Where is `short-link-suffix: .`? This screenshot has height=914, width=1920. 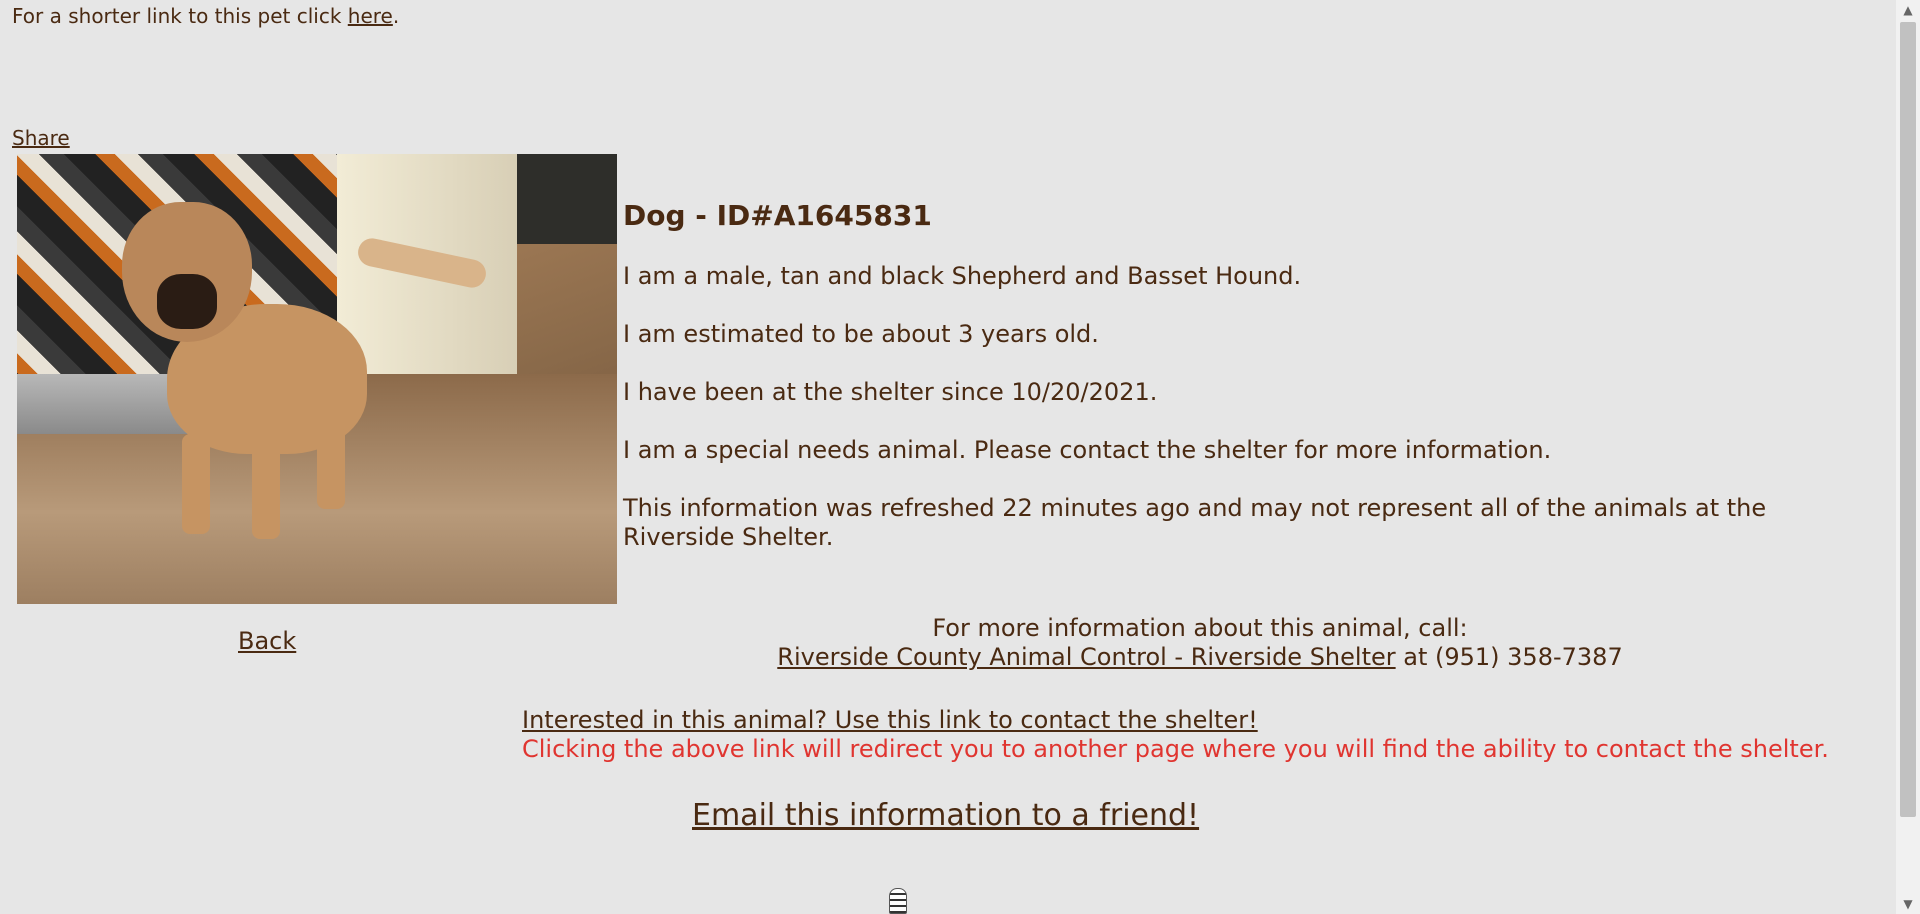 short-link-suffix: . is located at coordinates (396, 16).